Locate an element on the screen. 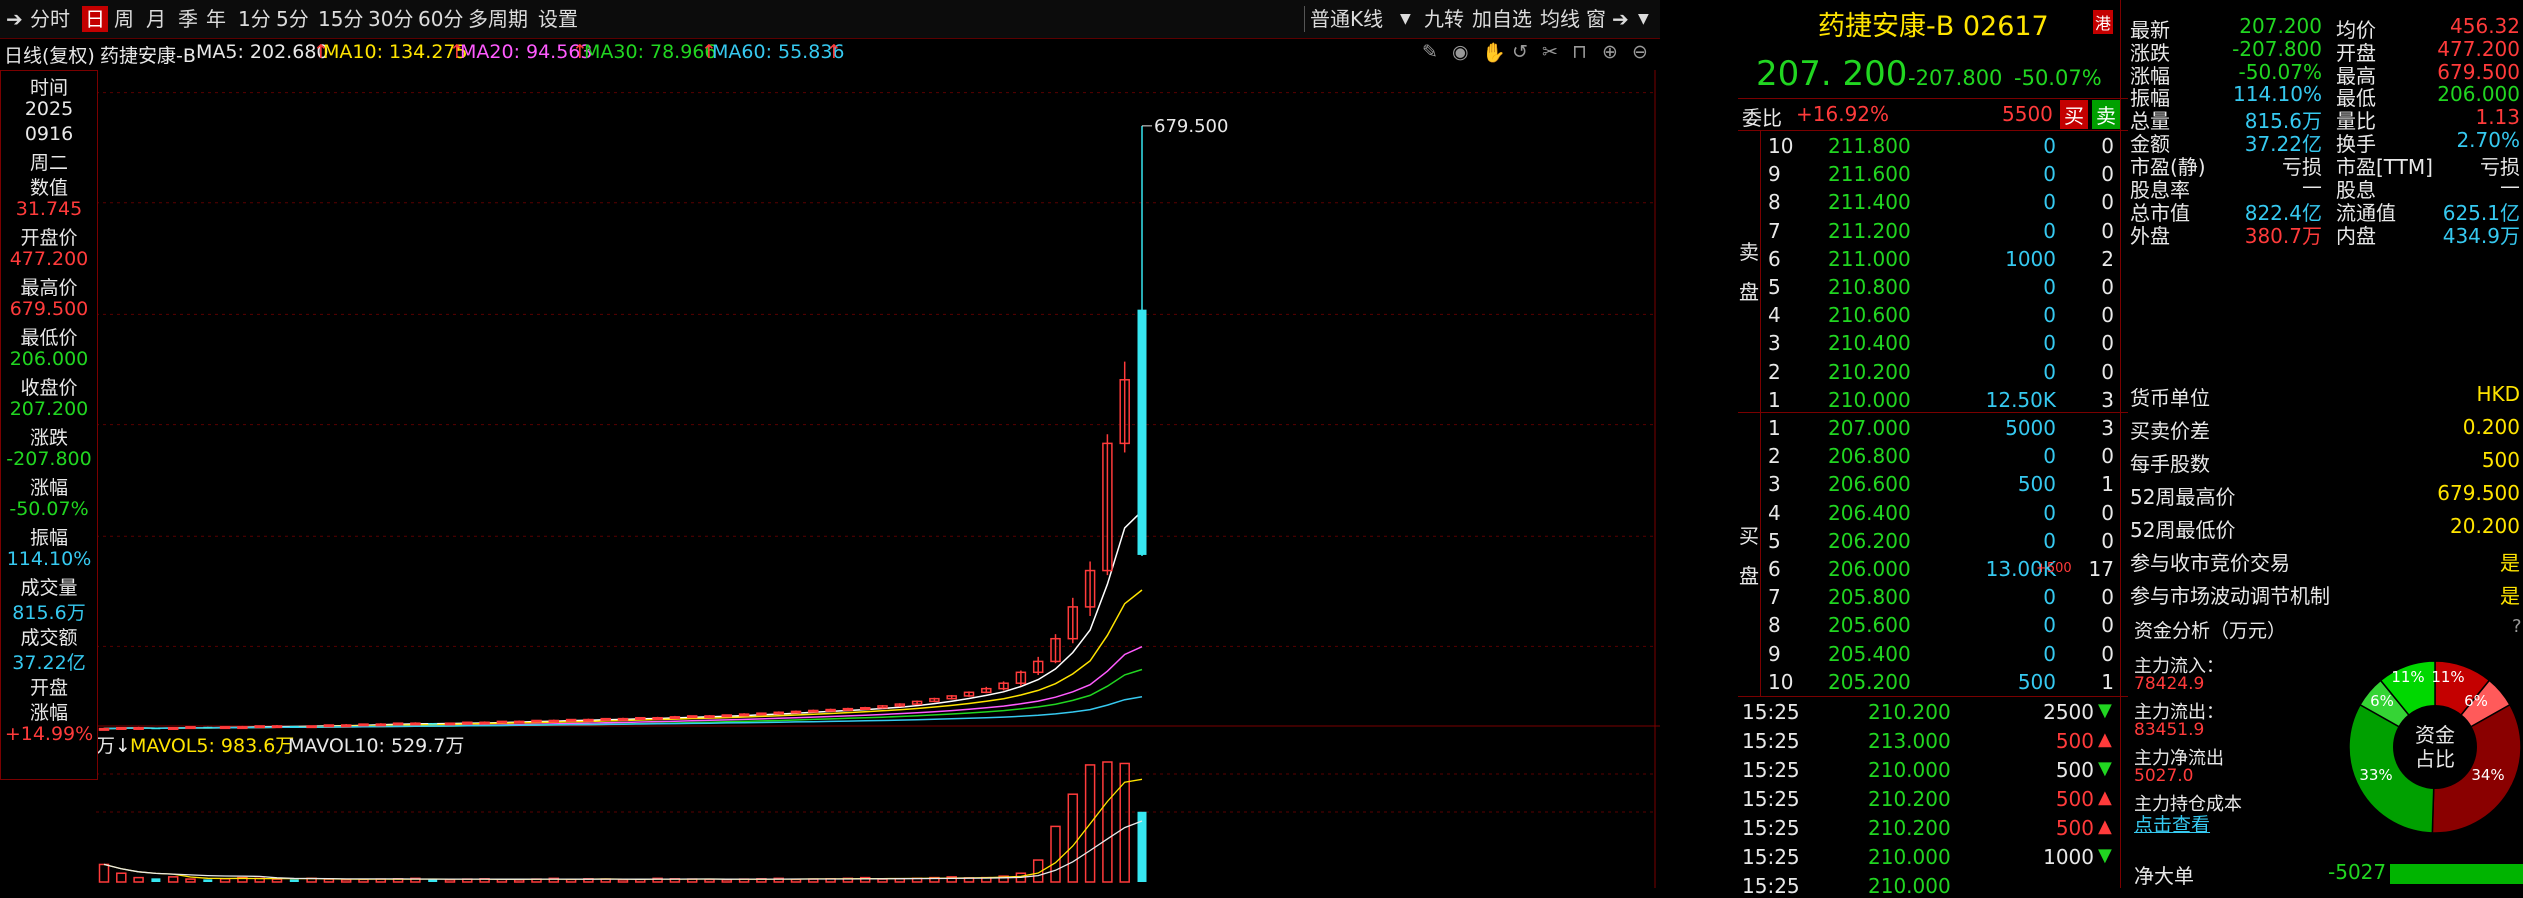  toolbar-ma: 均线 is located at coordinates (1560, 19).